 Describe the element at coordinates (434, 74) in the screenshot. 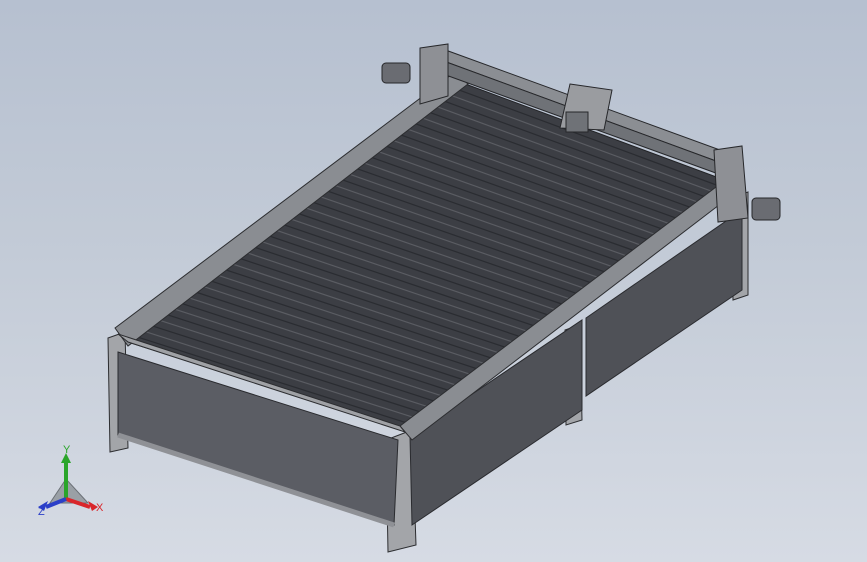

I see `gantry-end-left` at that location.